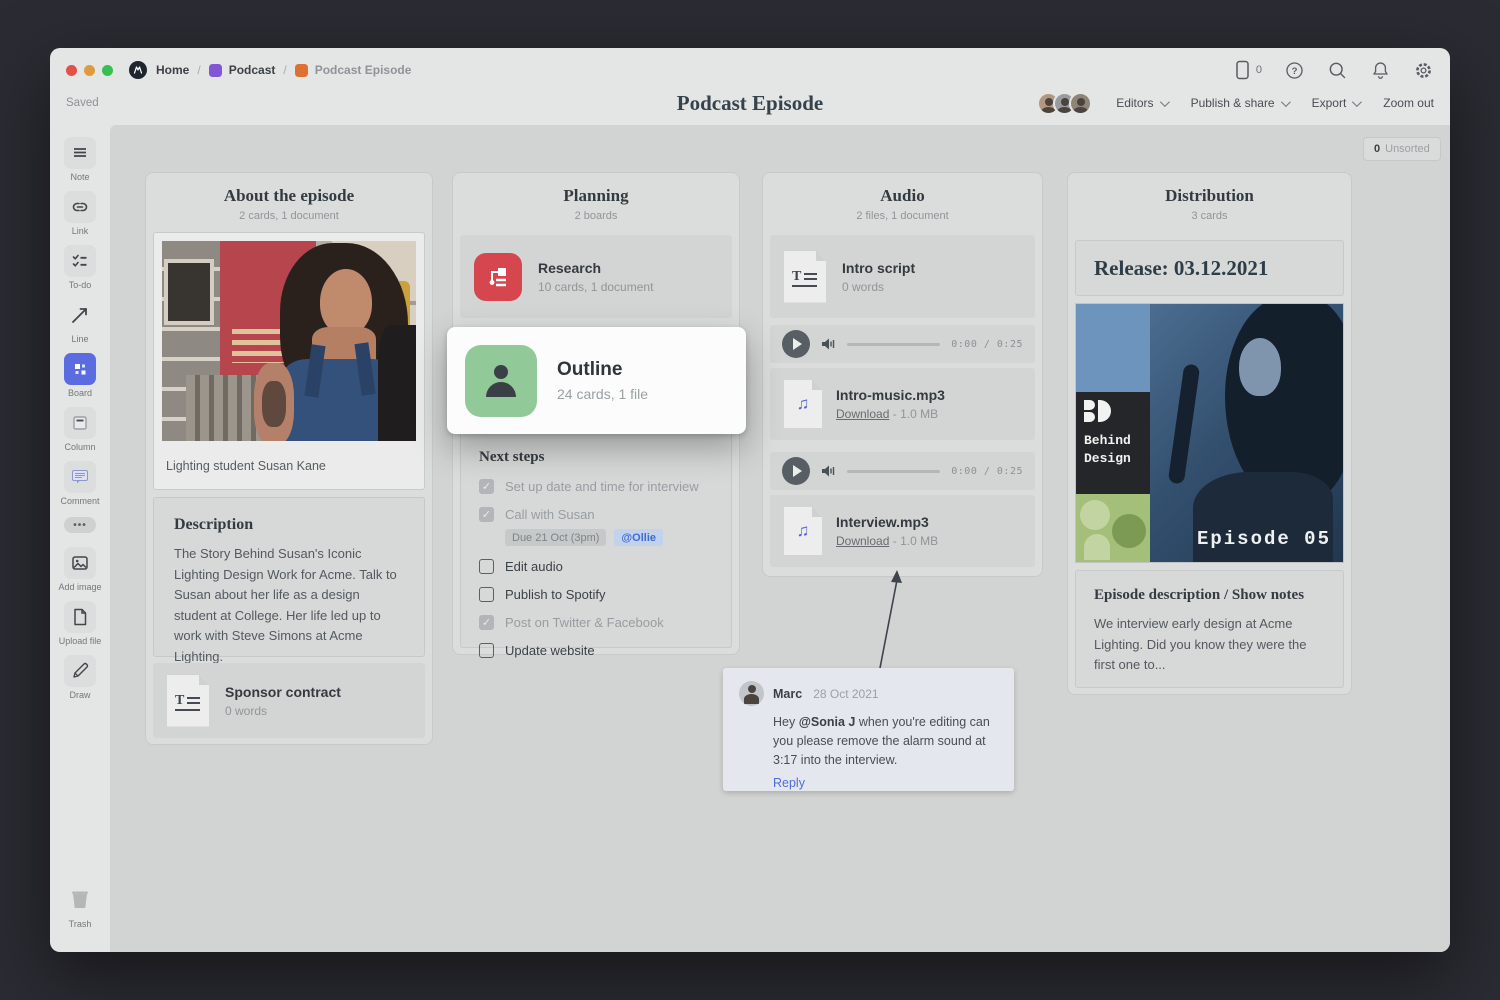 The height and width of the screenshot is (1000, 1500). What do you see at coordinates (352, 70) in the screenshot?
I see `breadcrumb-podcast-episode: Podcast Episode` at bounding box center [352, 70].